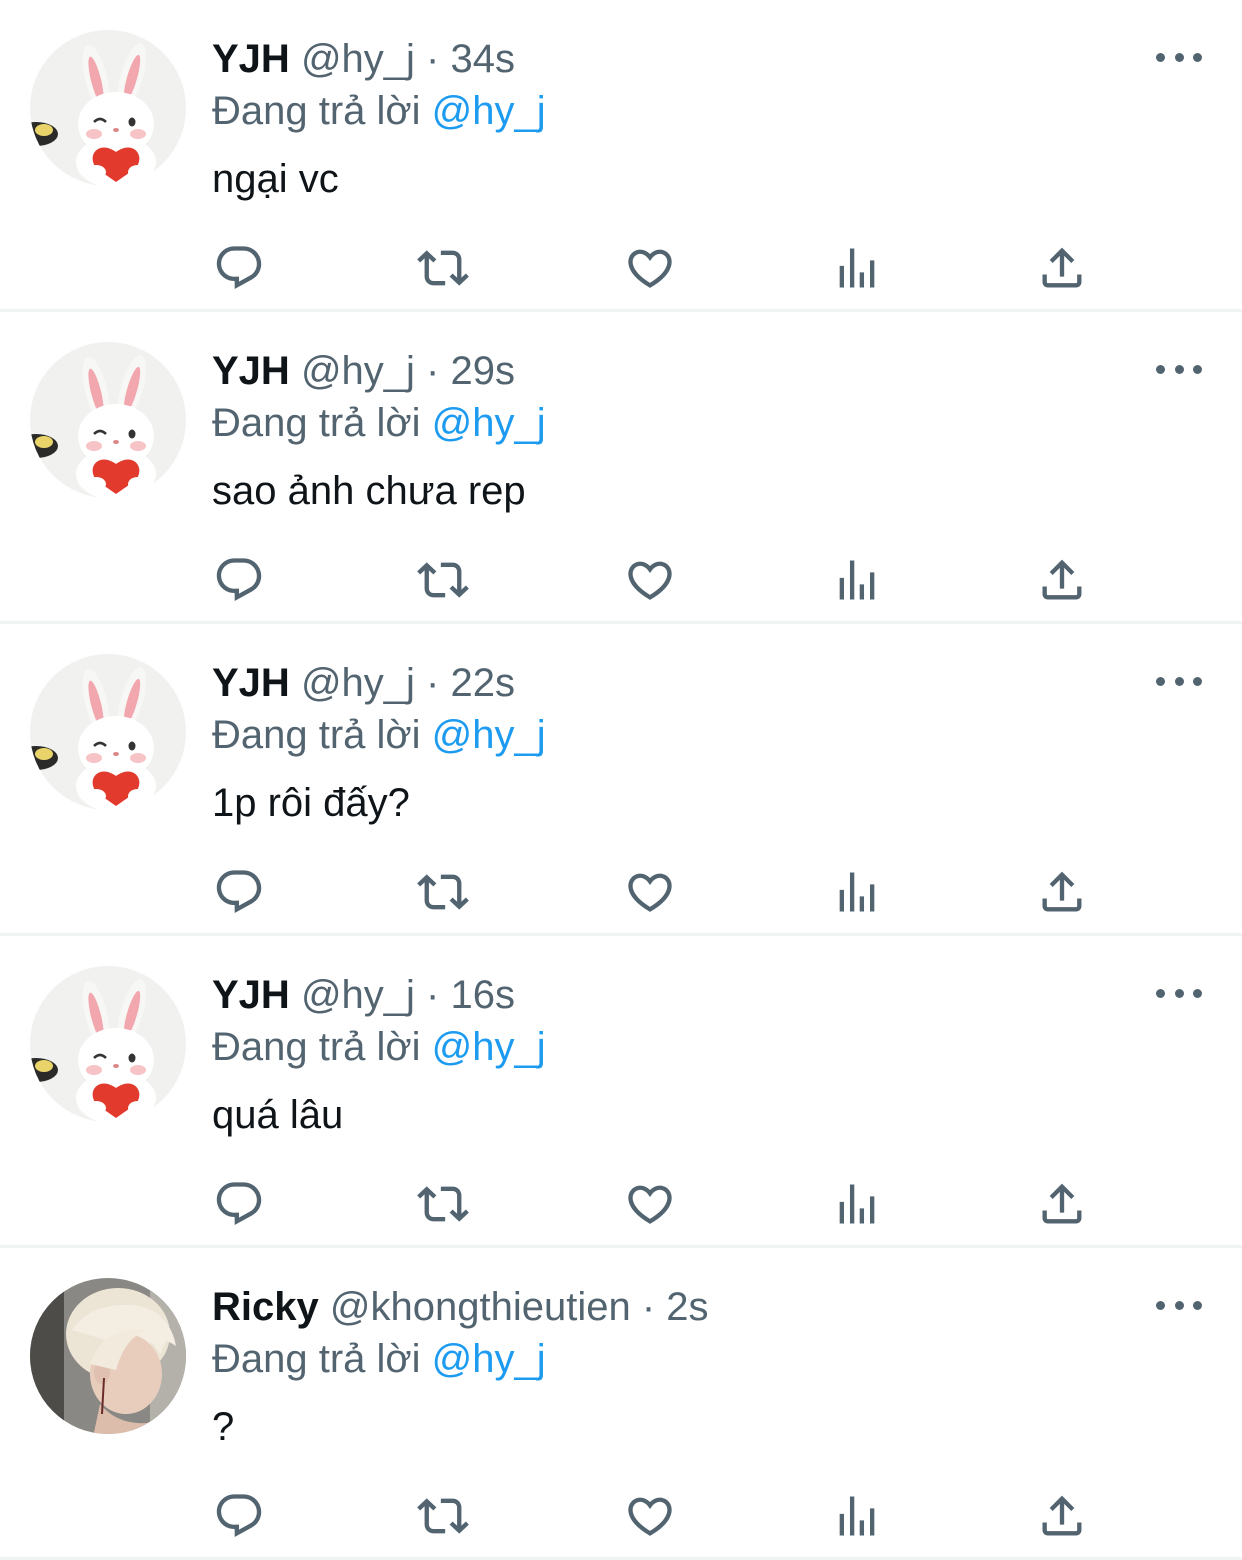  I want to click on timestamp: 22s, so click(483, 683).